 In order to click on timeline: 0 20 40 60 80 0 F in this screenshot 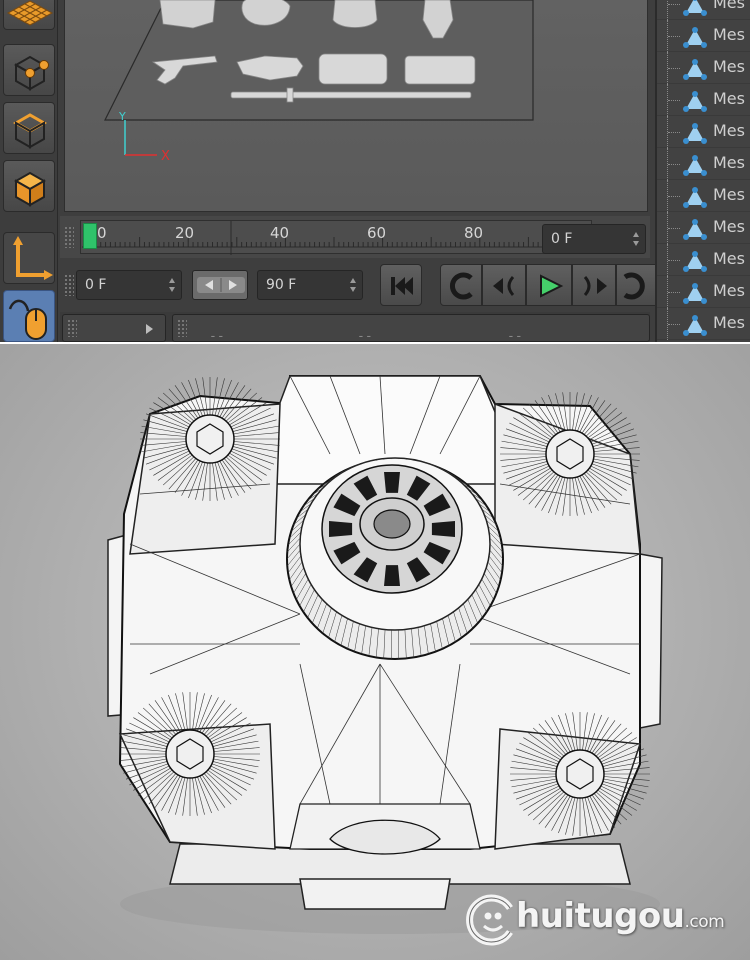, I will do `click(355, 237)`.